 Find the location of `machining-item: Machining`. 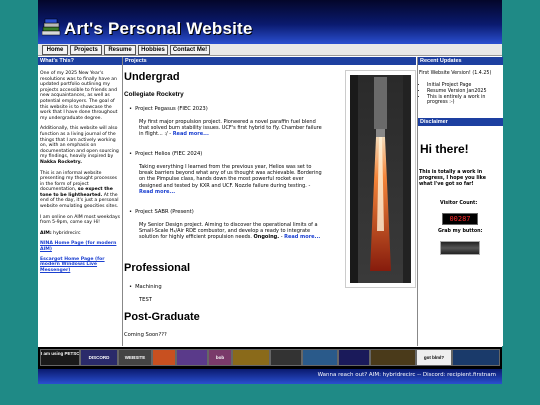

machining-item: Machining is located at coordinates (145, 287).